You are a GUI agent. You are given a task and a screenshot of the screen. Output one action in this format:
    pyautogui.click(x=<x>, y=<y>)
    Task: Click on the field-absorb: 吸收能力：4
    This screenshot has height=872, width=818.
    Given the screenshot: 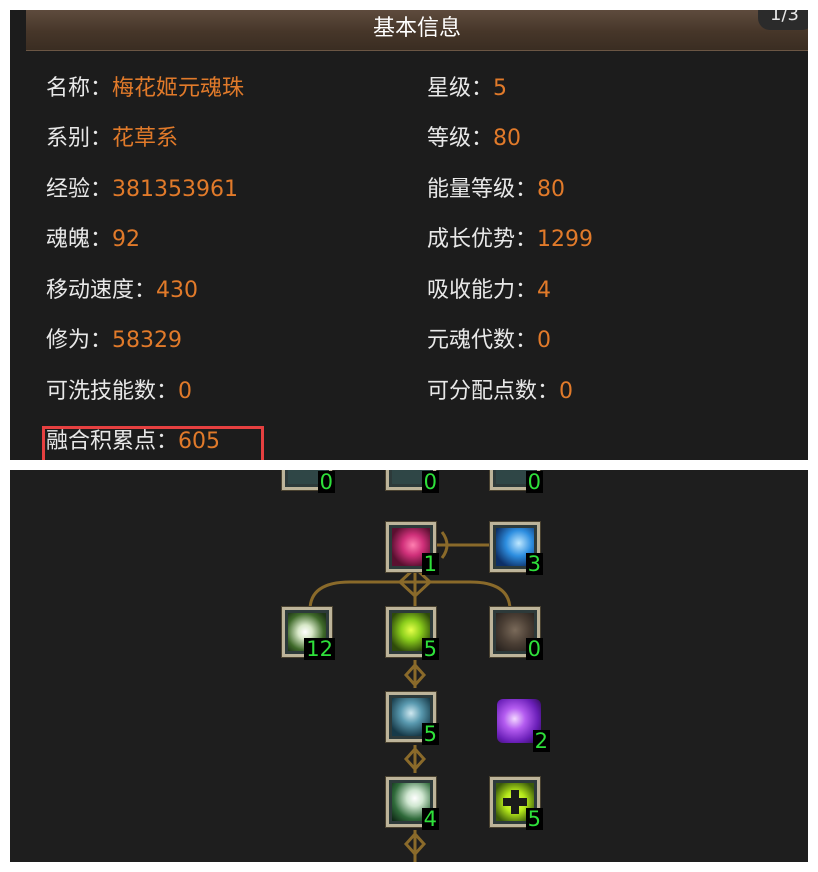 What is the action you would take?
    pyautogui.click(x=489, y=290)
    